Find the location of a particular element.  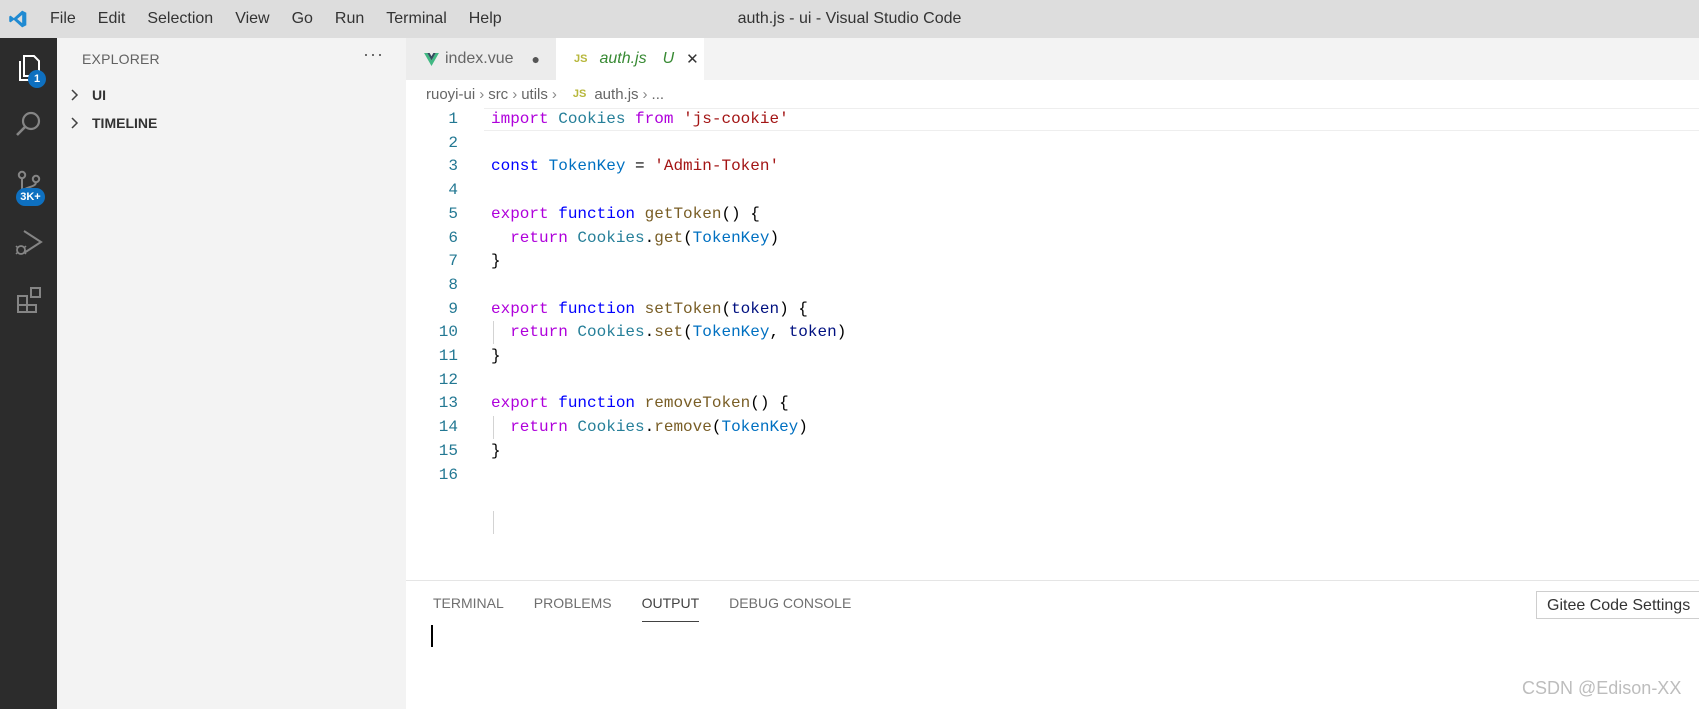

panel-tabs: TERMINAL PROBLEMS OUTPUT DEBUG CONSOLE is located at coordinates (657, 605).